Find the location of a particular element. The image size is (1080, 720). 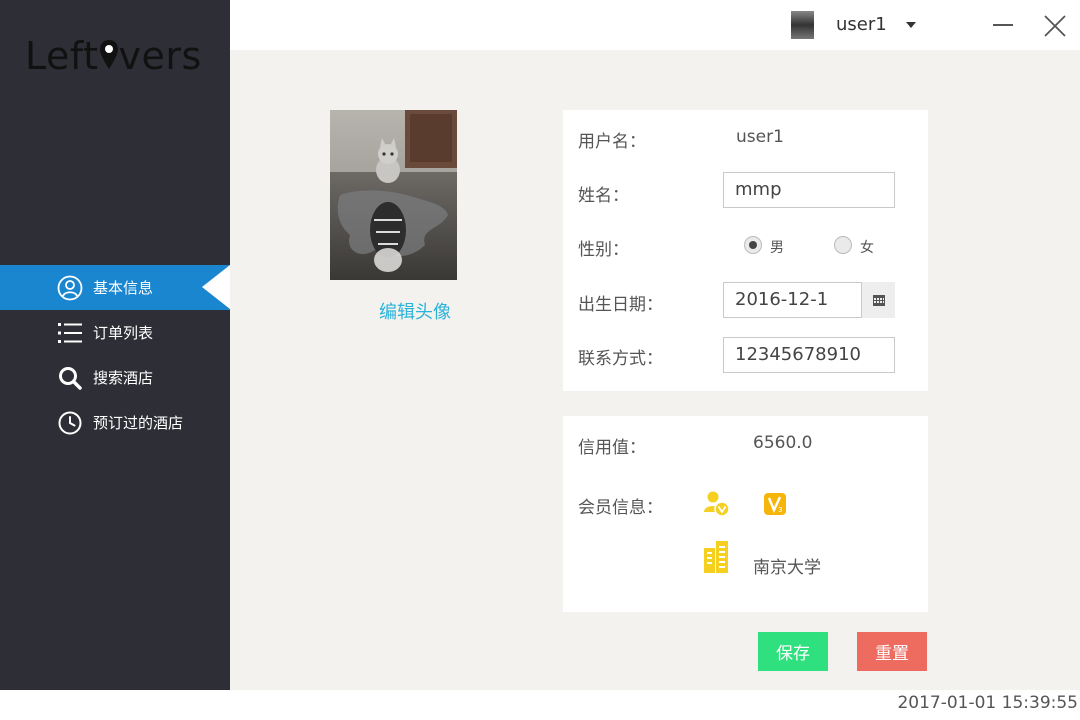

app-logo: Left vers is located at coordinates (113, 56).